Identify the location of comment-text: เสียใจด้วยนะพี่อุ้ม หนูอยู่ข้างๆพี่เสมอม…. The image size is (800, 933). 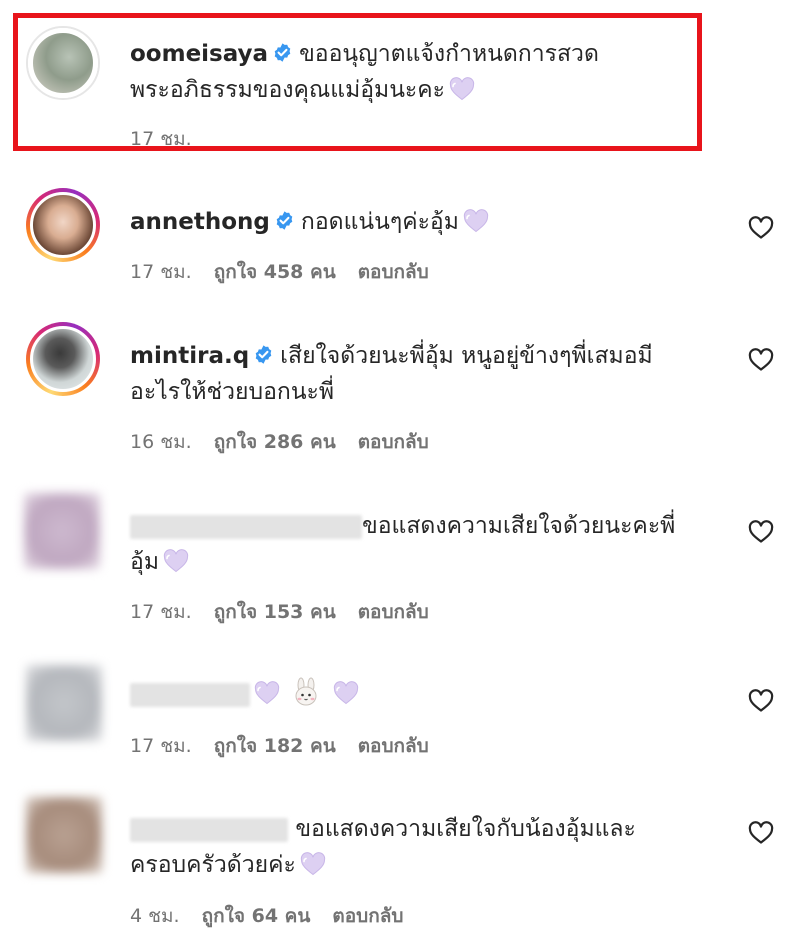
(466, 356).